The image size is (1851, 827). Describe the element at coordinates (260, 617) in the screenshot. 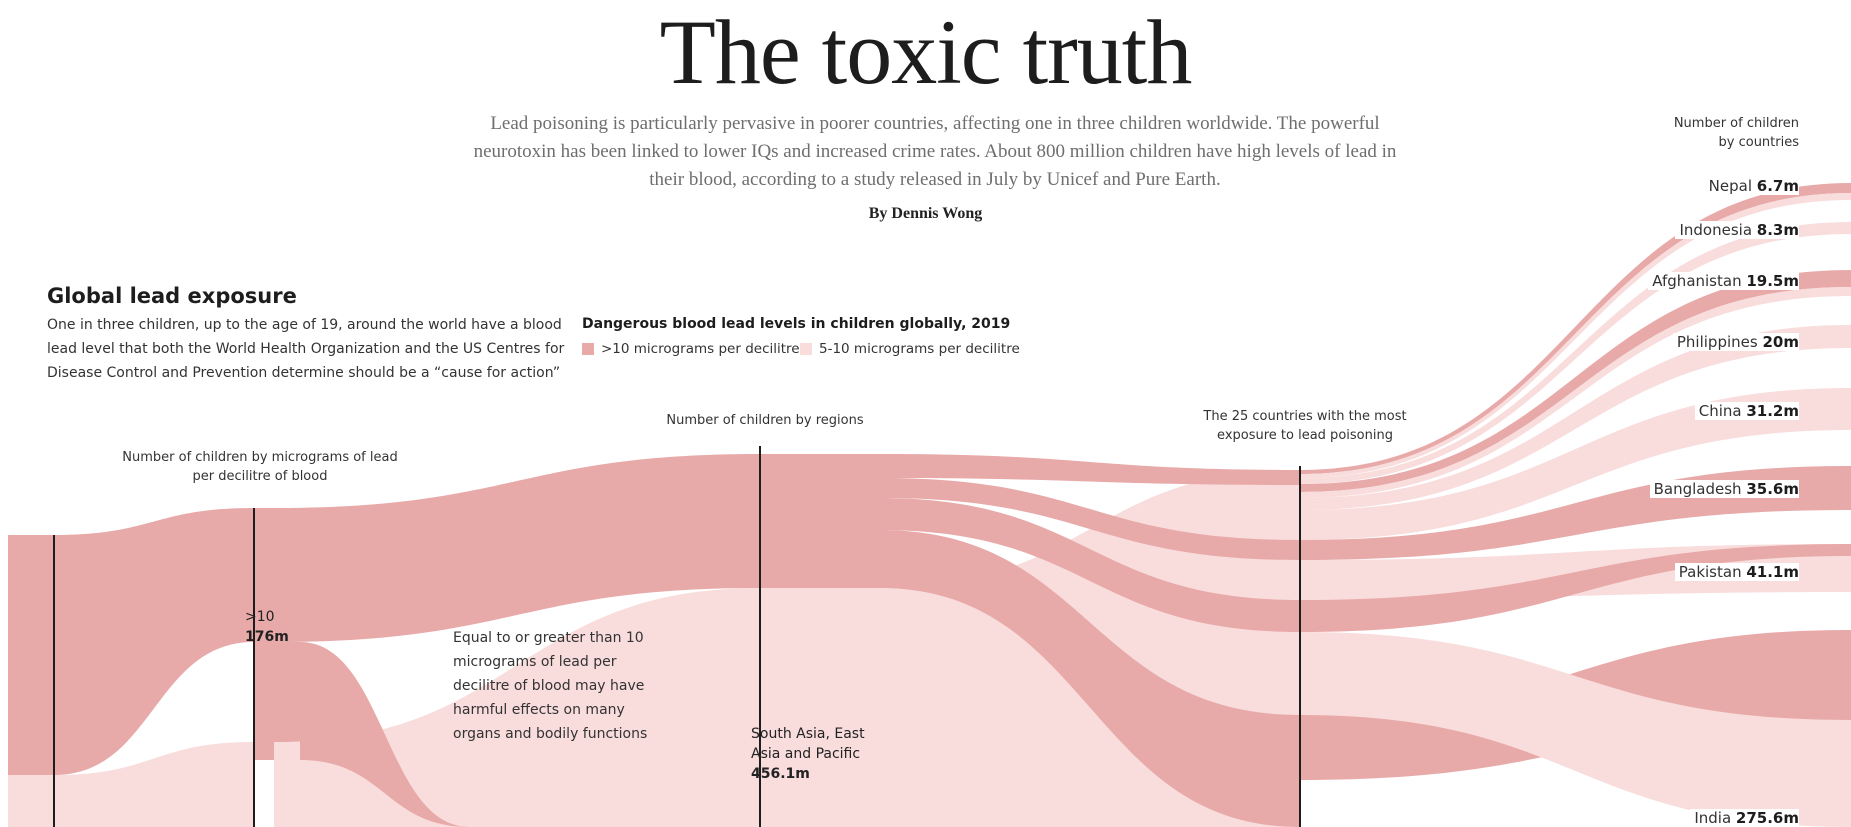

I see `stage-label-levels-text: >10` at that location.